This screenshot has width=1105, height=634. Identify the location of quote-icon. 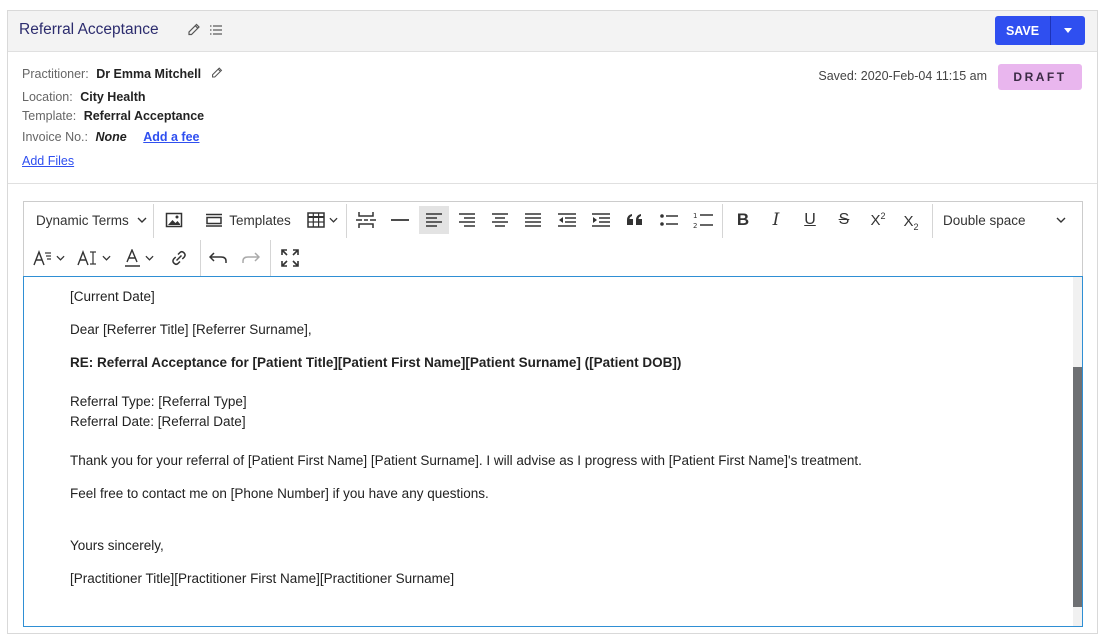
(634, 219).